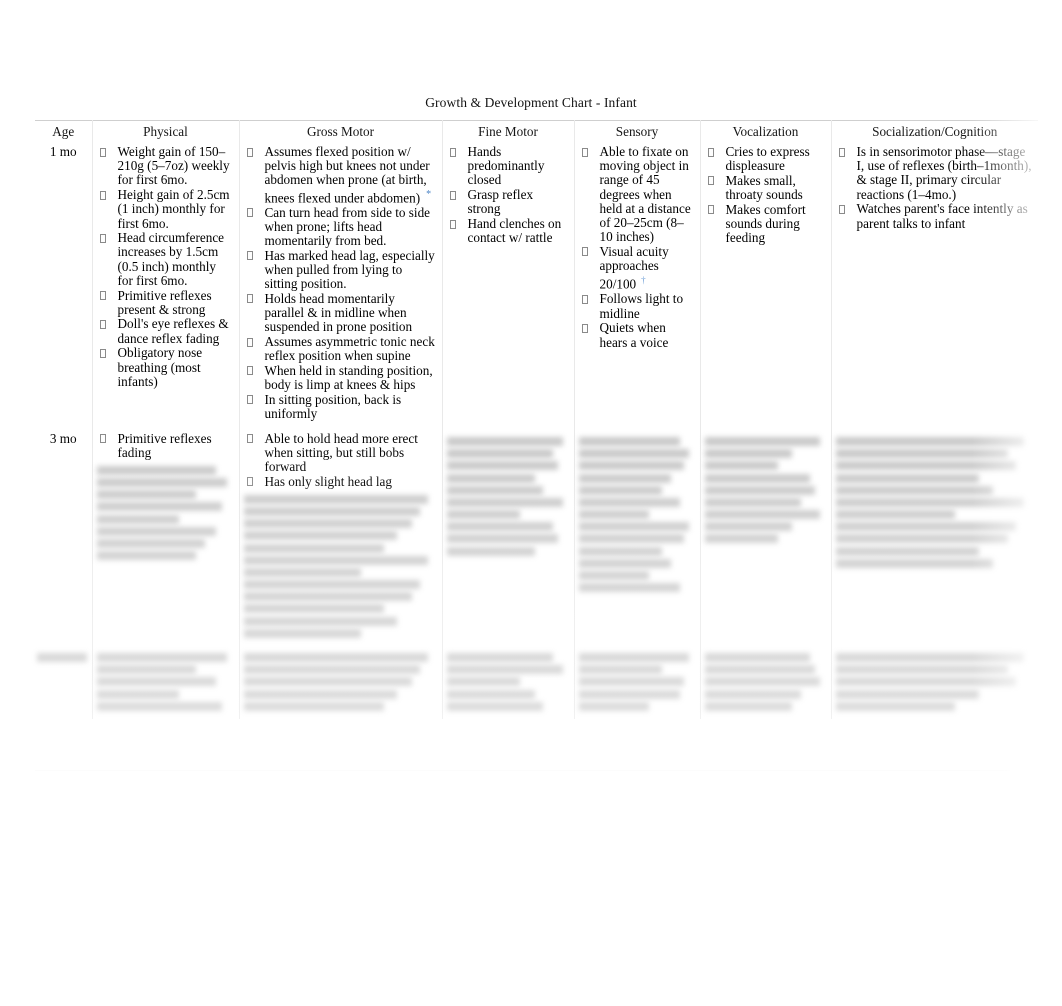 Image resolution: width=1062 pixels, height=1006 pixels. I want to click on list-item: Follows light to midline, so click(636, 306).